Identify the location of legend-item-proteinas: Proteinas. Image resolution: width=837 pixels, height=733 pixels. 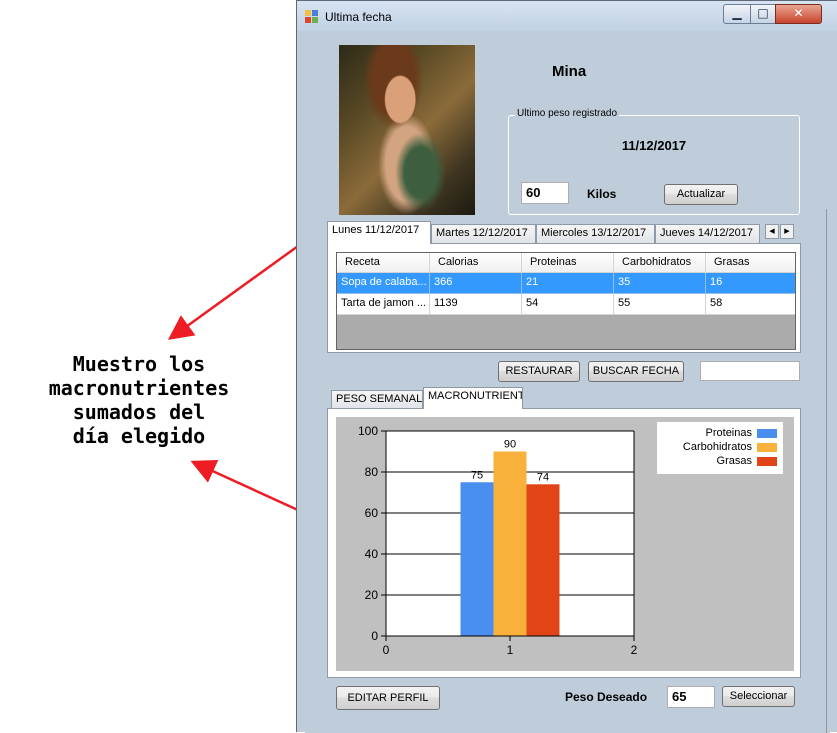
(720, 433).